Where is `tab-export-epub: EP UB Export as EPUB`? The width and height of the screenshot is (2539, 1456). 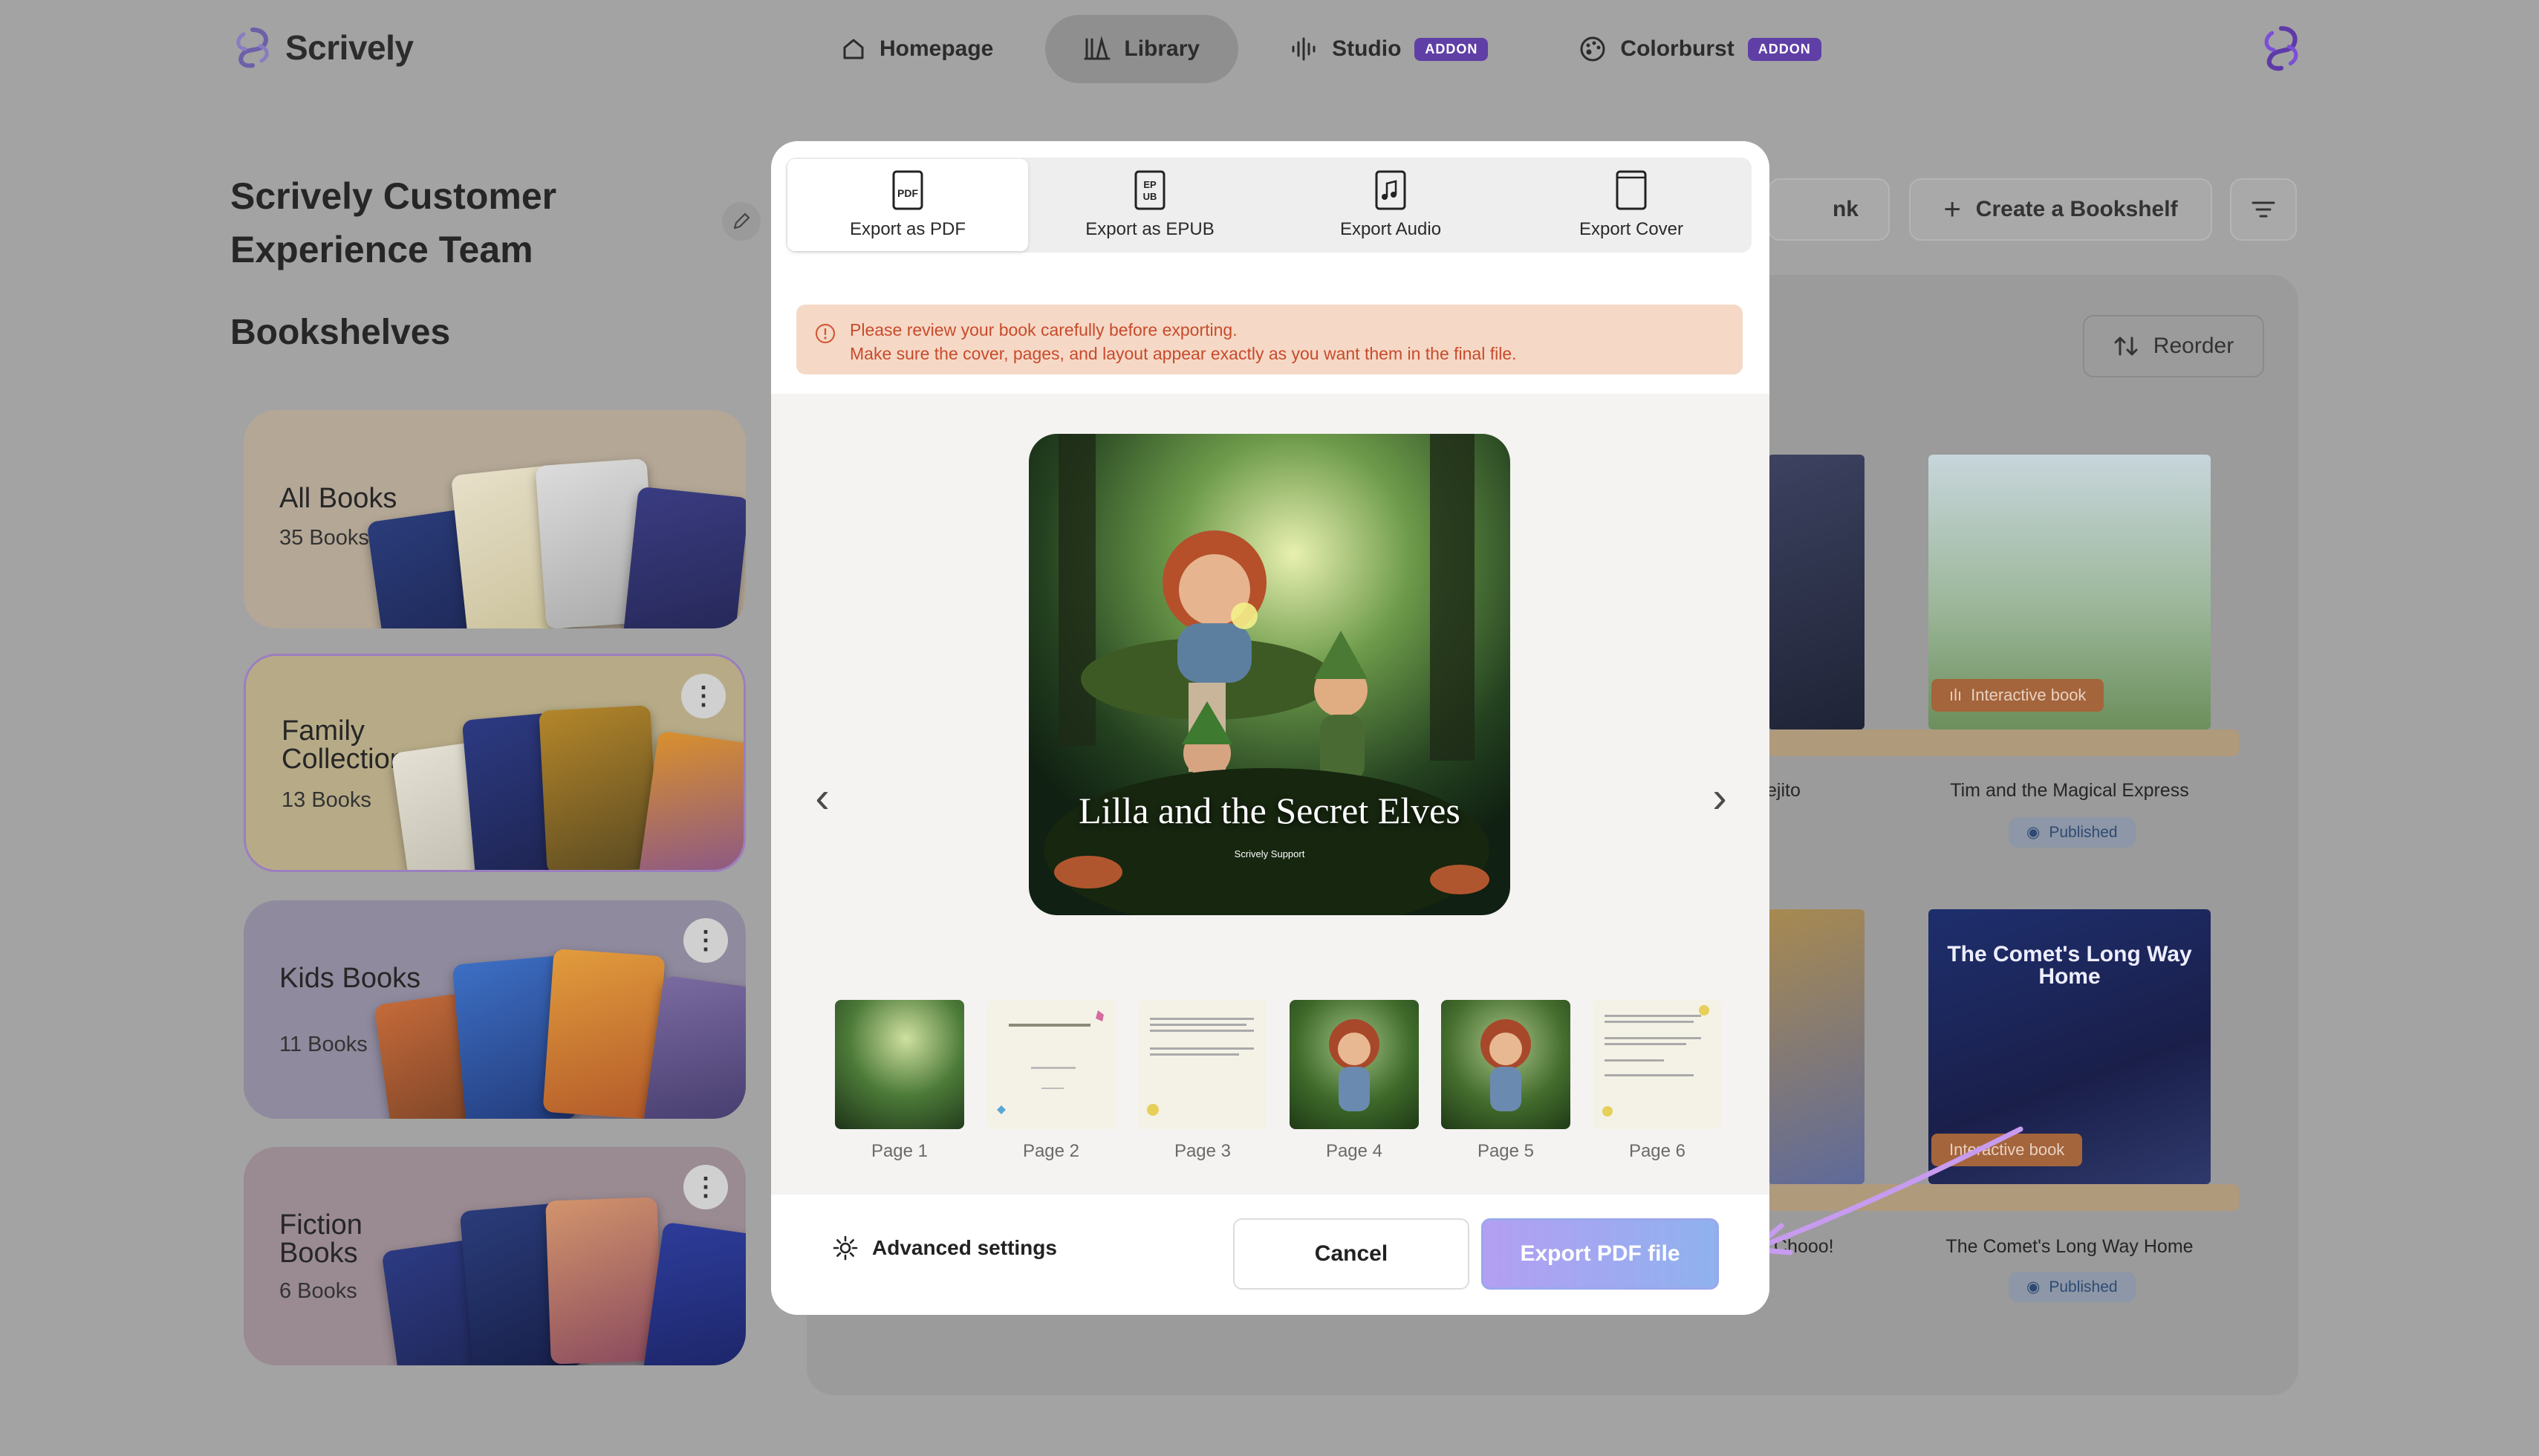
tab-export-epub: EP UB Export as EPUB is located at coordinates (1150, 205).